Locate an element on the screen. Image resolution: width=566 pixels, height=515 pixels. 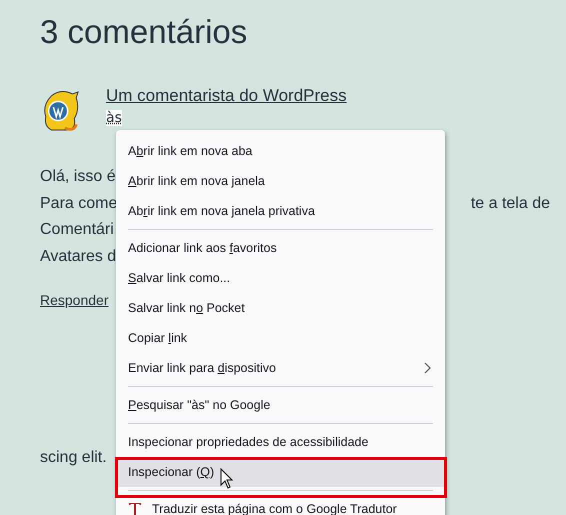
comment-text: Avatares d is located at coordinates (78, 257).